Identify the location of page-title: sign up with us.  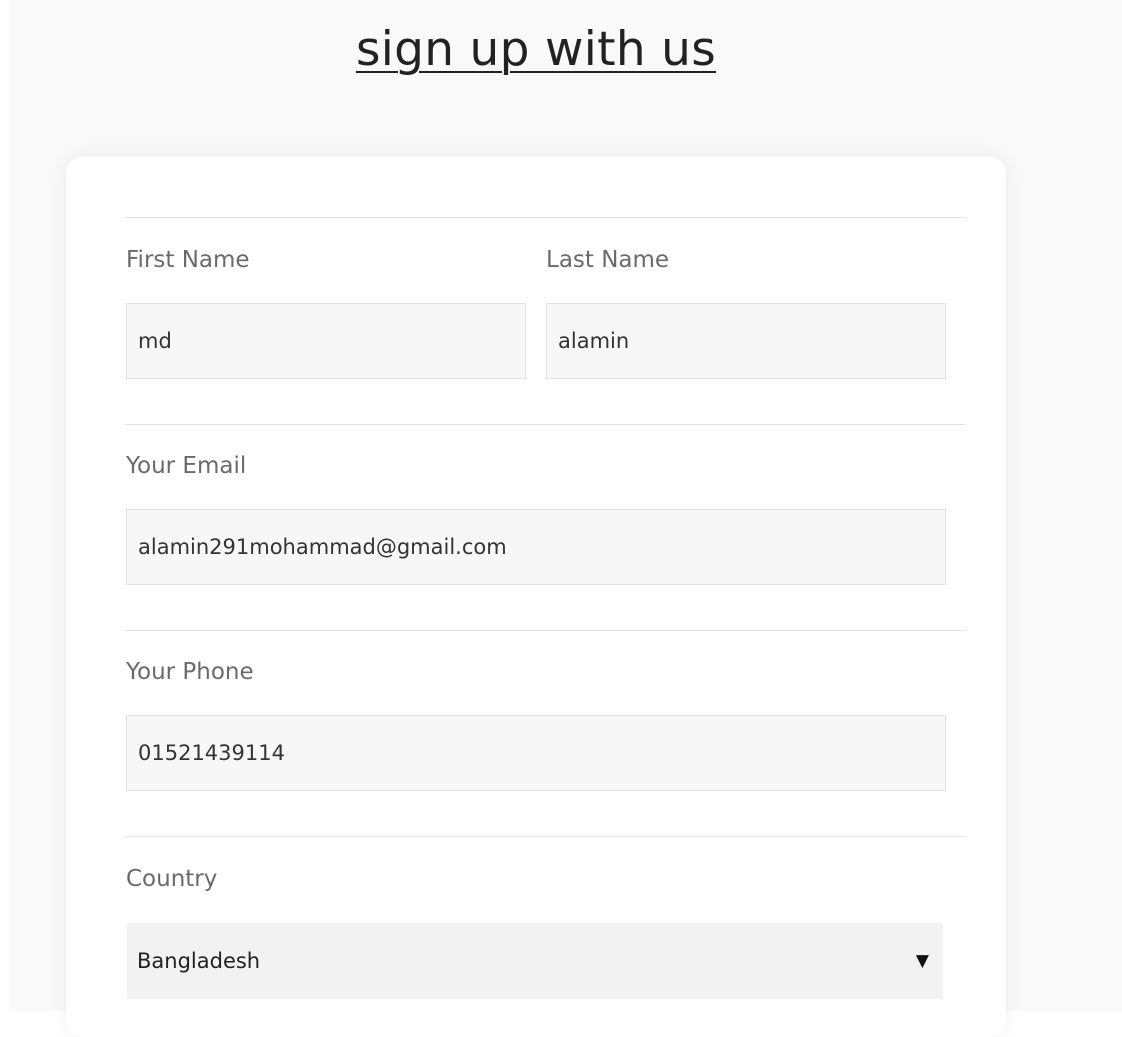
(536, 49).